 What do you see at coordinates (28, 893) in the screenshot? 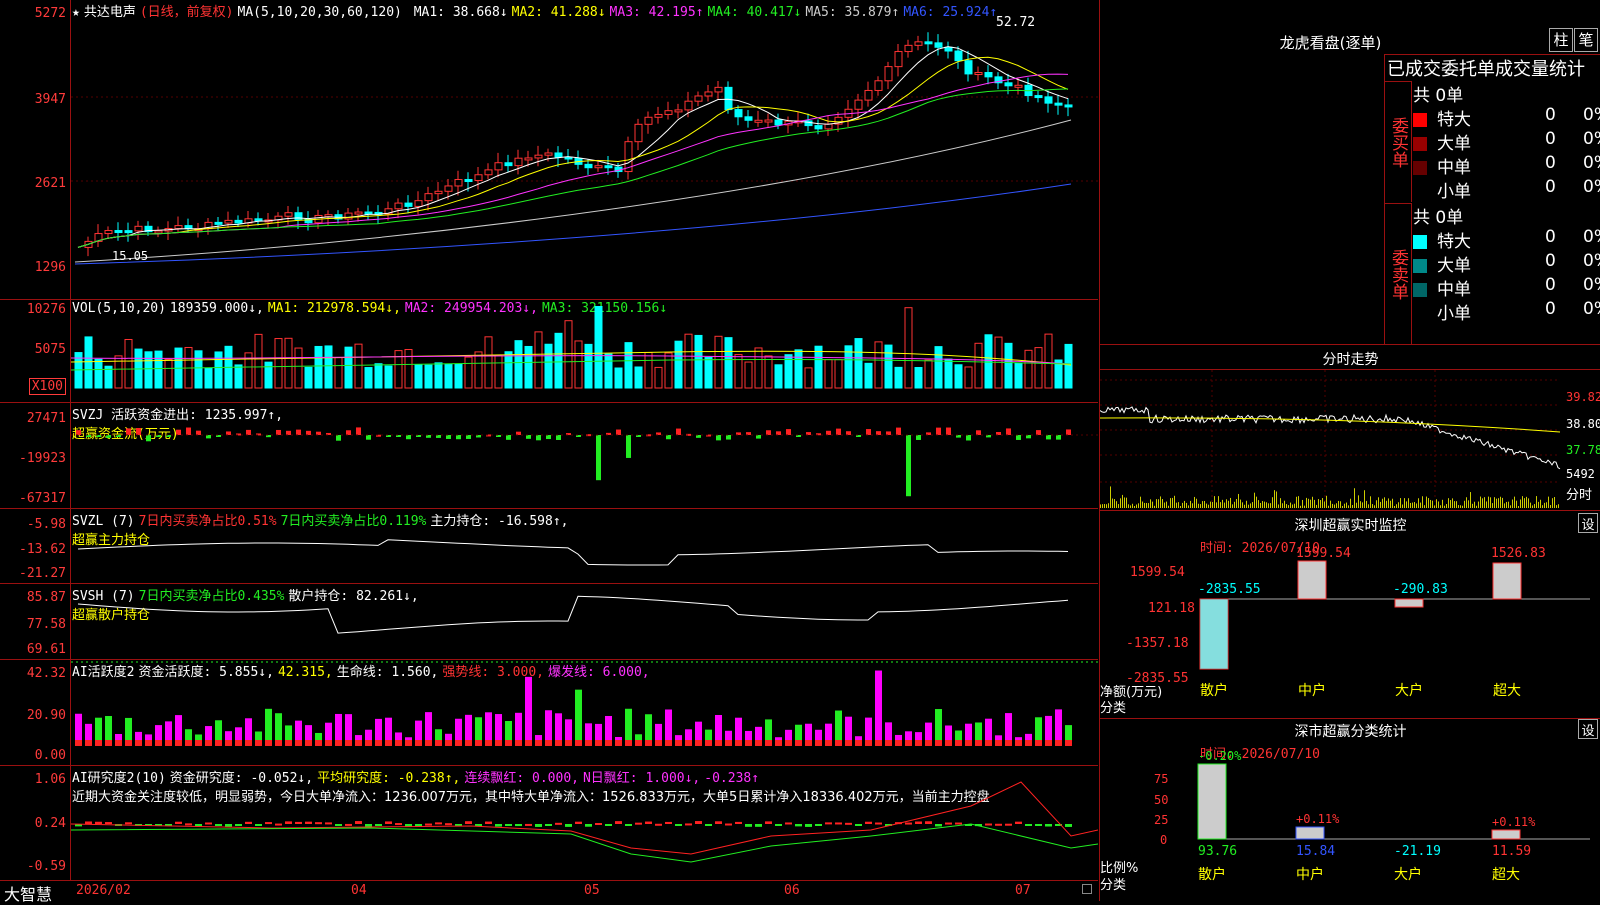
I see `brand-logo: 大智慧` at bounding box center [28, 893].